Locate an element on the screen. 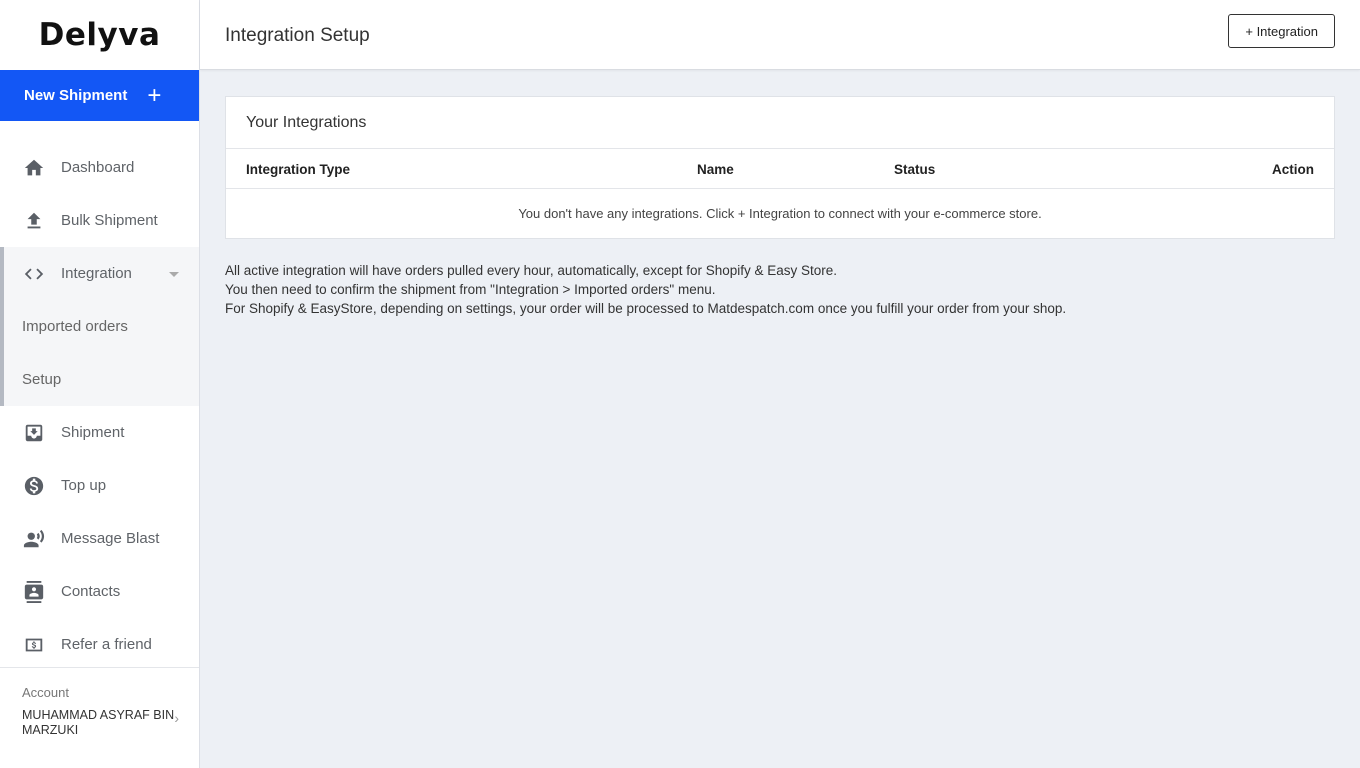 The width and height of the screenshot is (1360, 768). sidebar-subitem-imported-orders: Imported orders is located at coordinates (101, 326).